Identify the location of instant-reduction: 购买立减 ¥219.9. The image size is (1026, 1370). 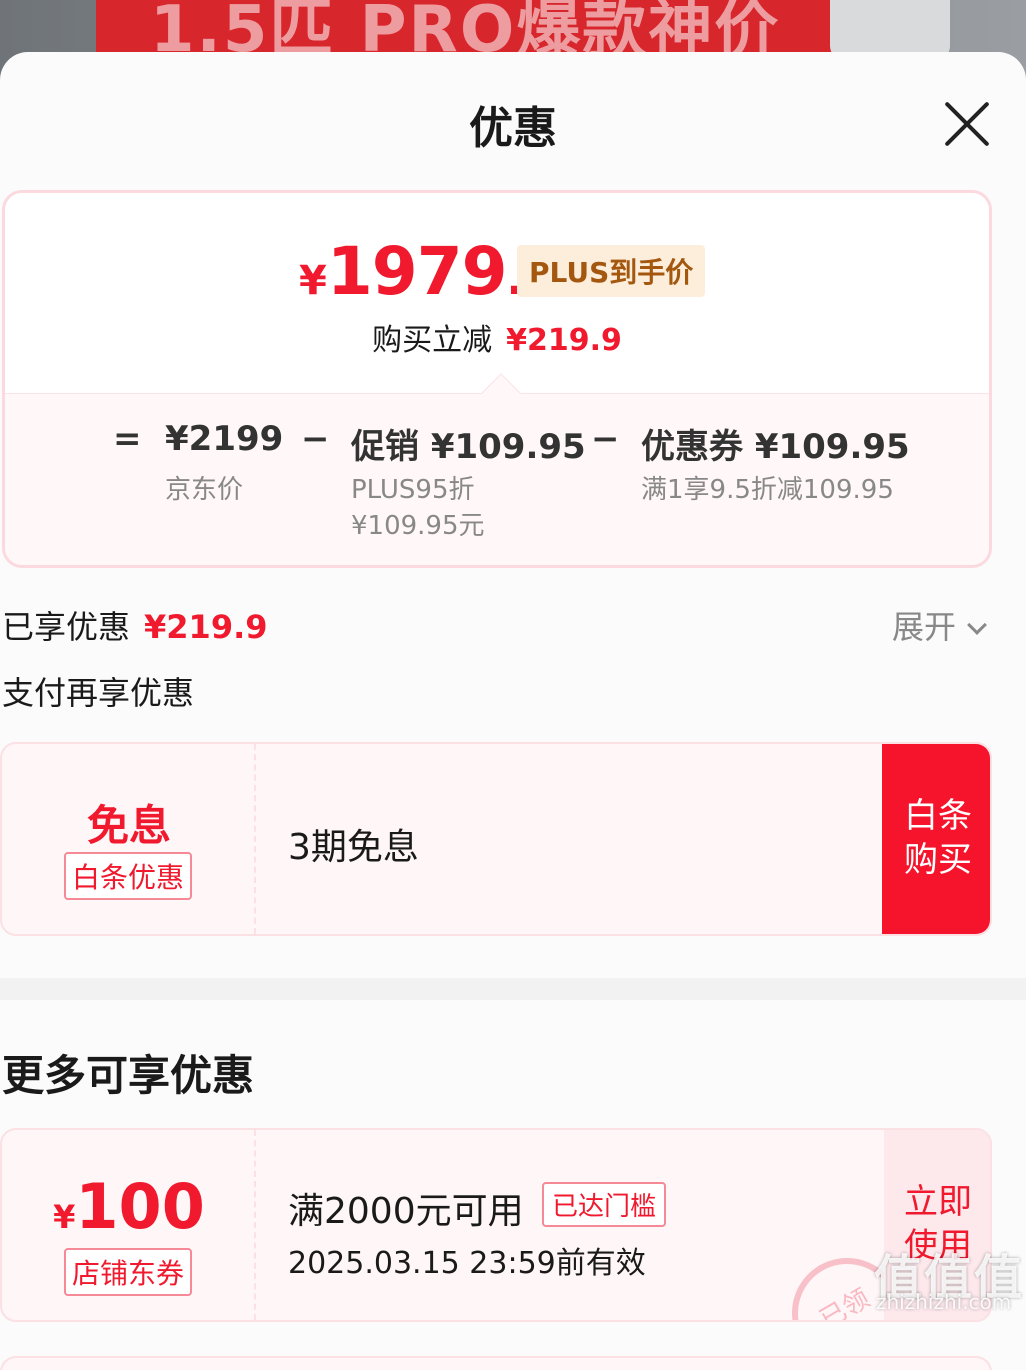
(497, 337).